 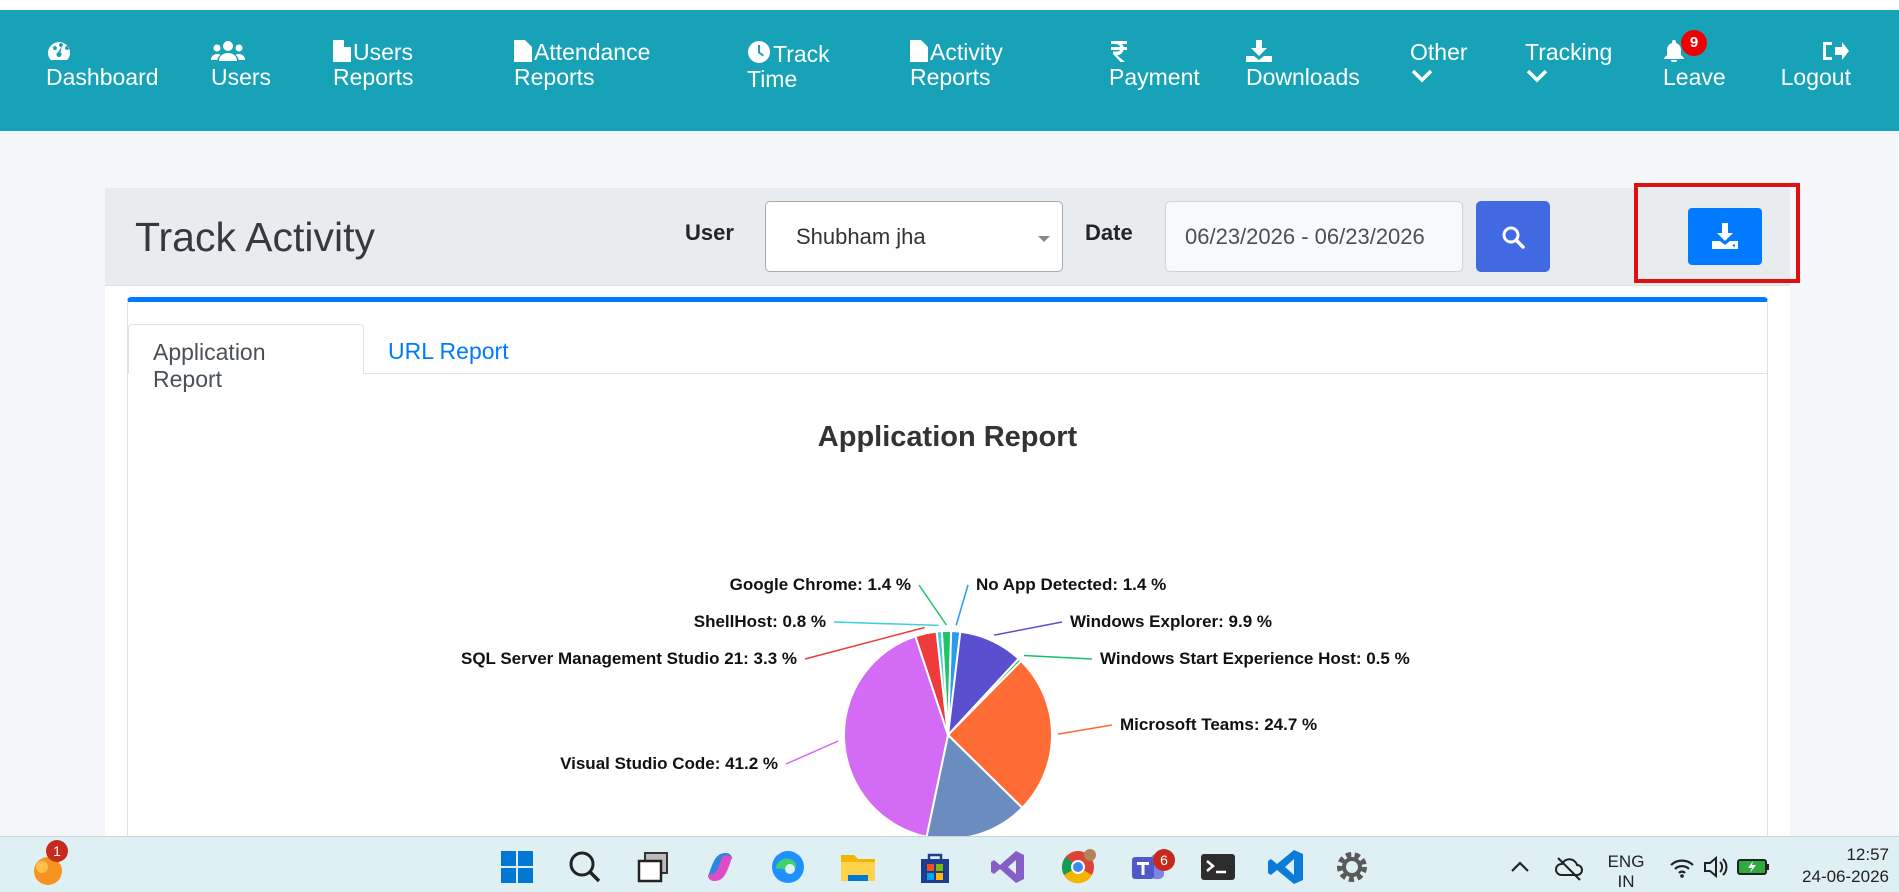 What do you see at coordinates (59, 51) in the screenshot?
I see `dashboard-gauge-icon` at bounding box center [59, 51].